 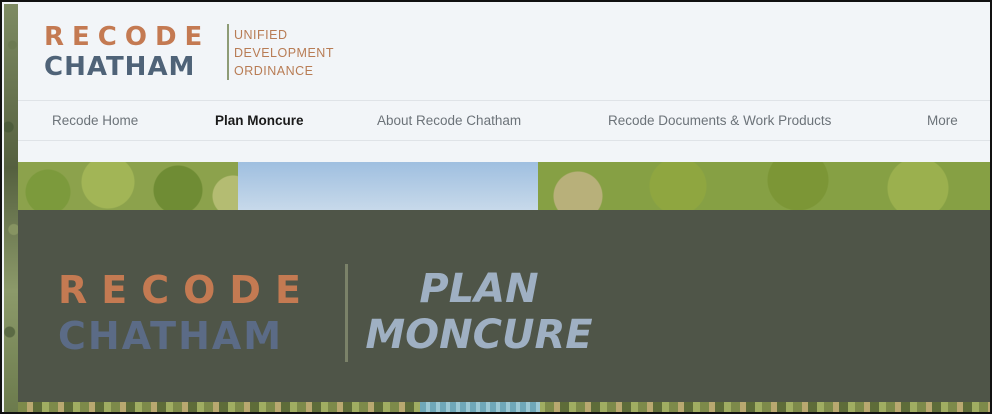 What do you see at coordinates (127, 37) in the screenshot?
I see `logo-recode-text: RECODE` at bounding box center [127, 37].